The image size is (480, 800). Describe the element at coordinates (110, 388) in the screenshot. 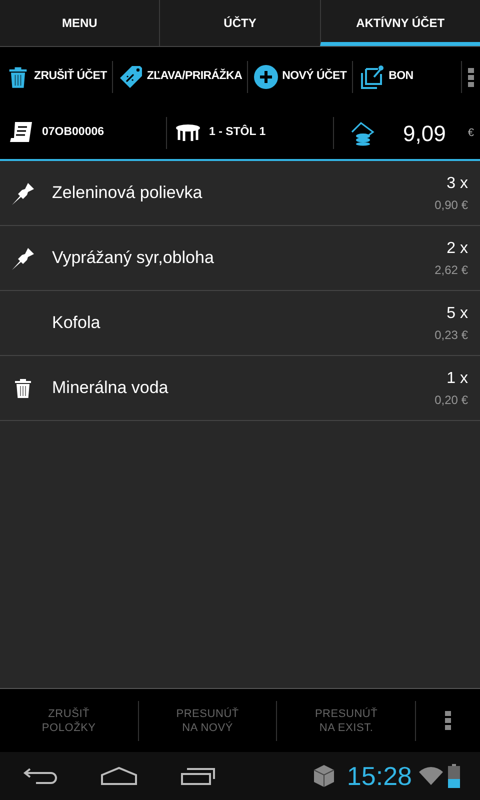

I see `item-name: Minerálna voda` at that location.